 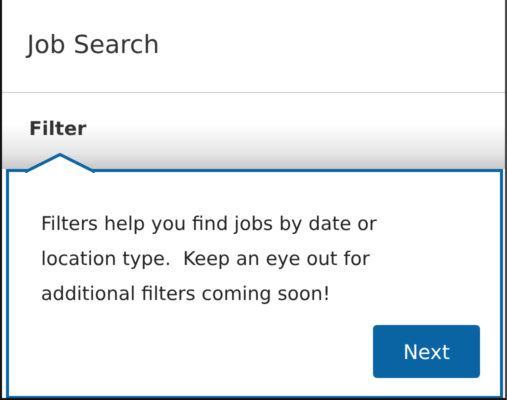 I want to click on page-title: Job Search, so click(x=93, y=45).